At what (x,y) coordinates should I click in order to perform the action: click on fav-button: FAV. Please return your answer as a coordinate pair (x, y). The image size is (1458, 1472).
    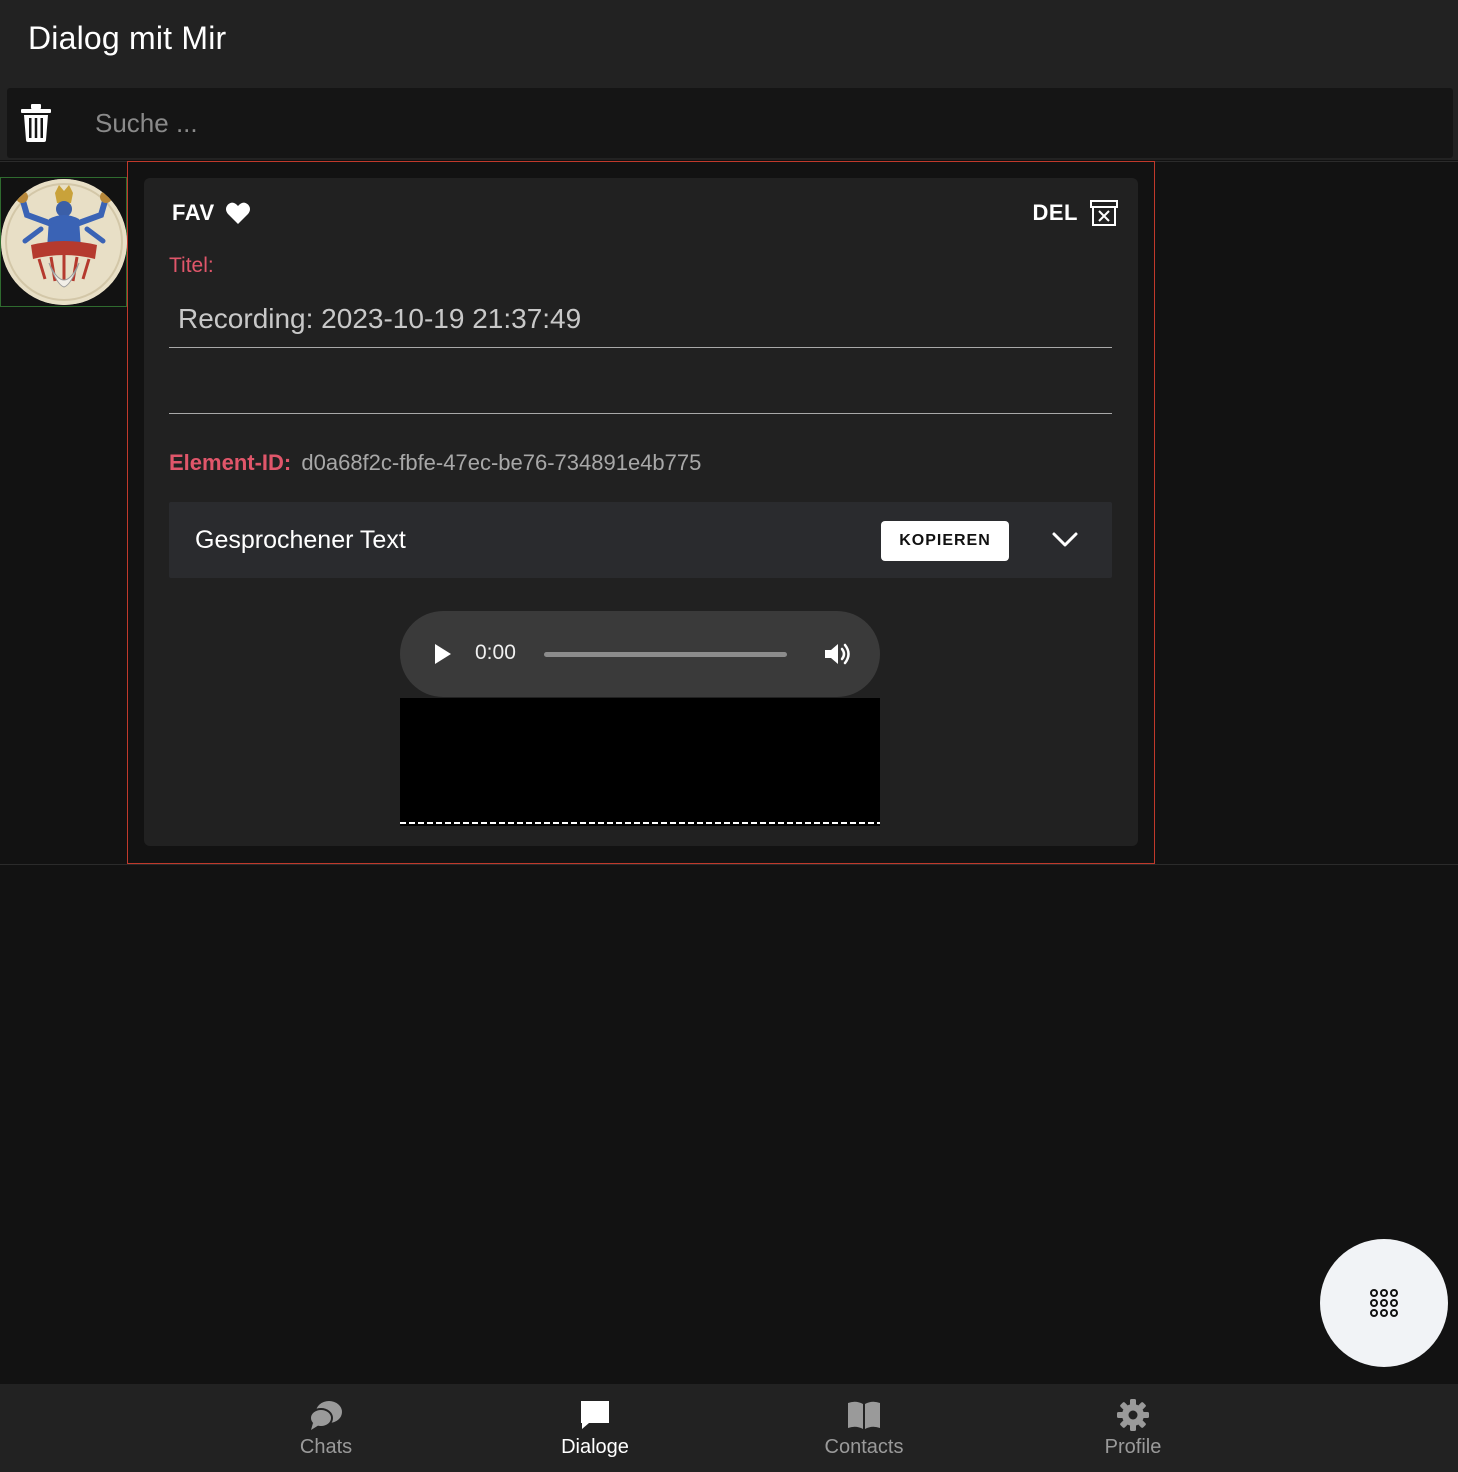
    Looking at the image, I should click on (211, 213).